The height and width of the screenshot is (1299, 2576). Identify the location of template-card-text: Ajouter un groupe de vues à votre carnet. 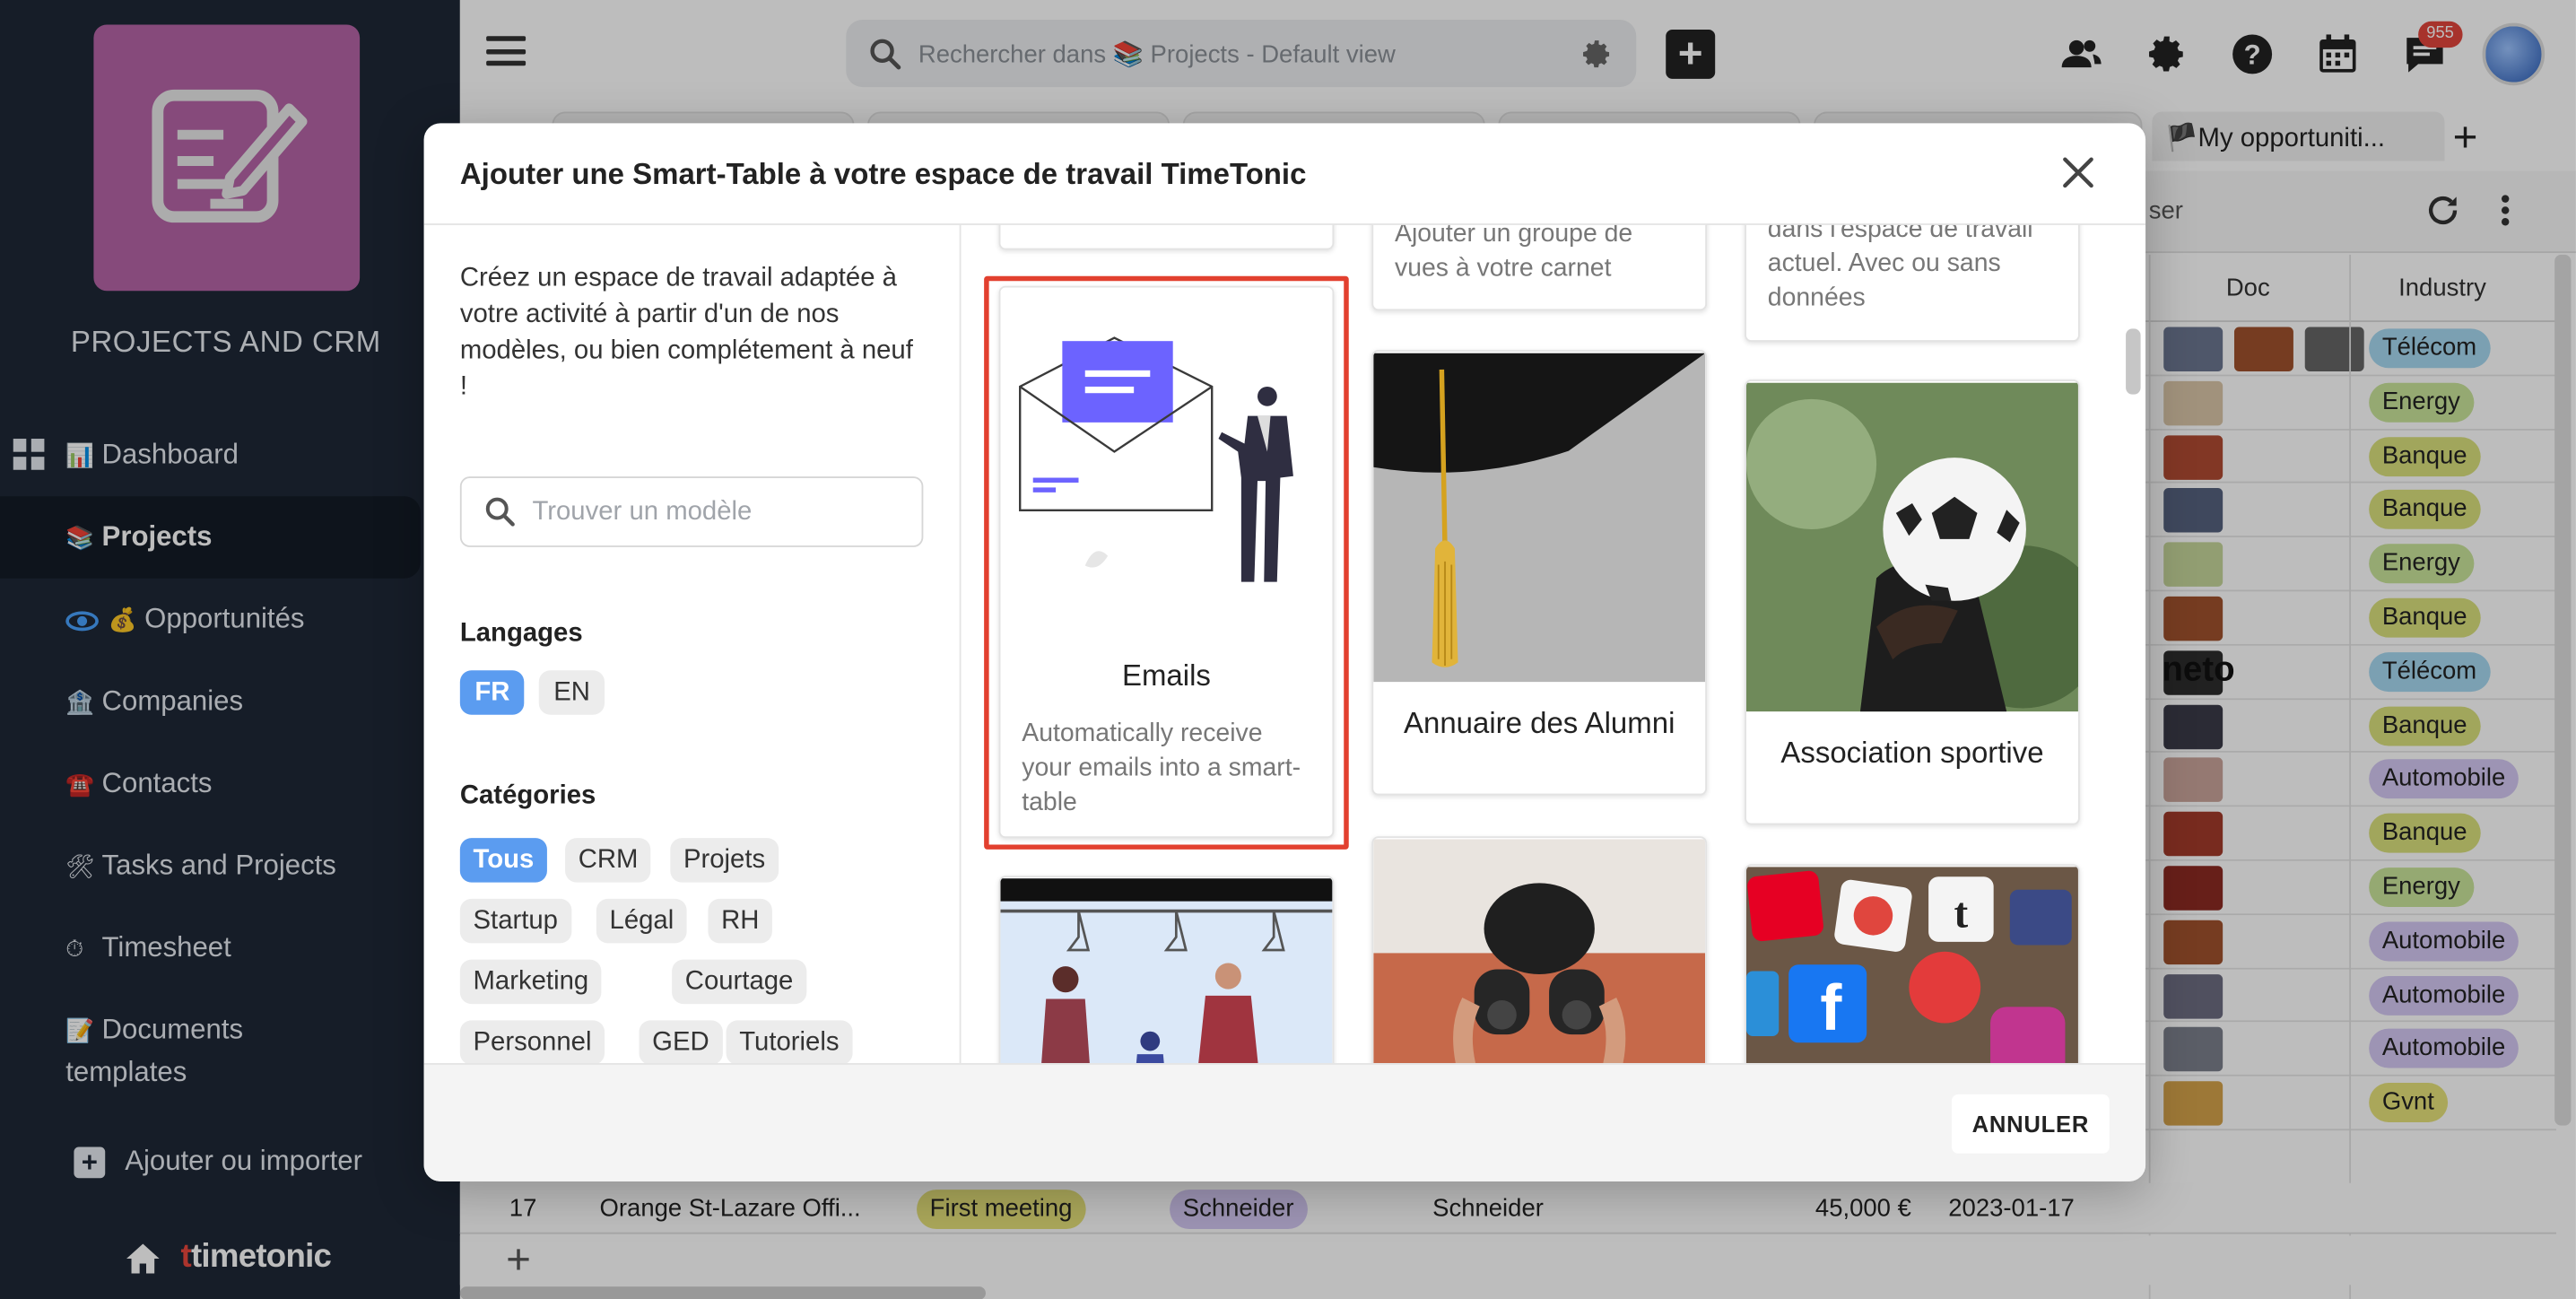
(1514, 253).